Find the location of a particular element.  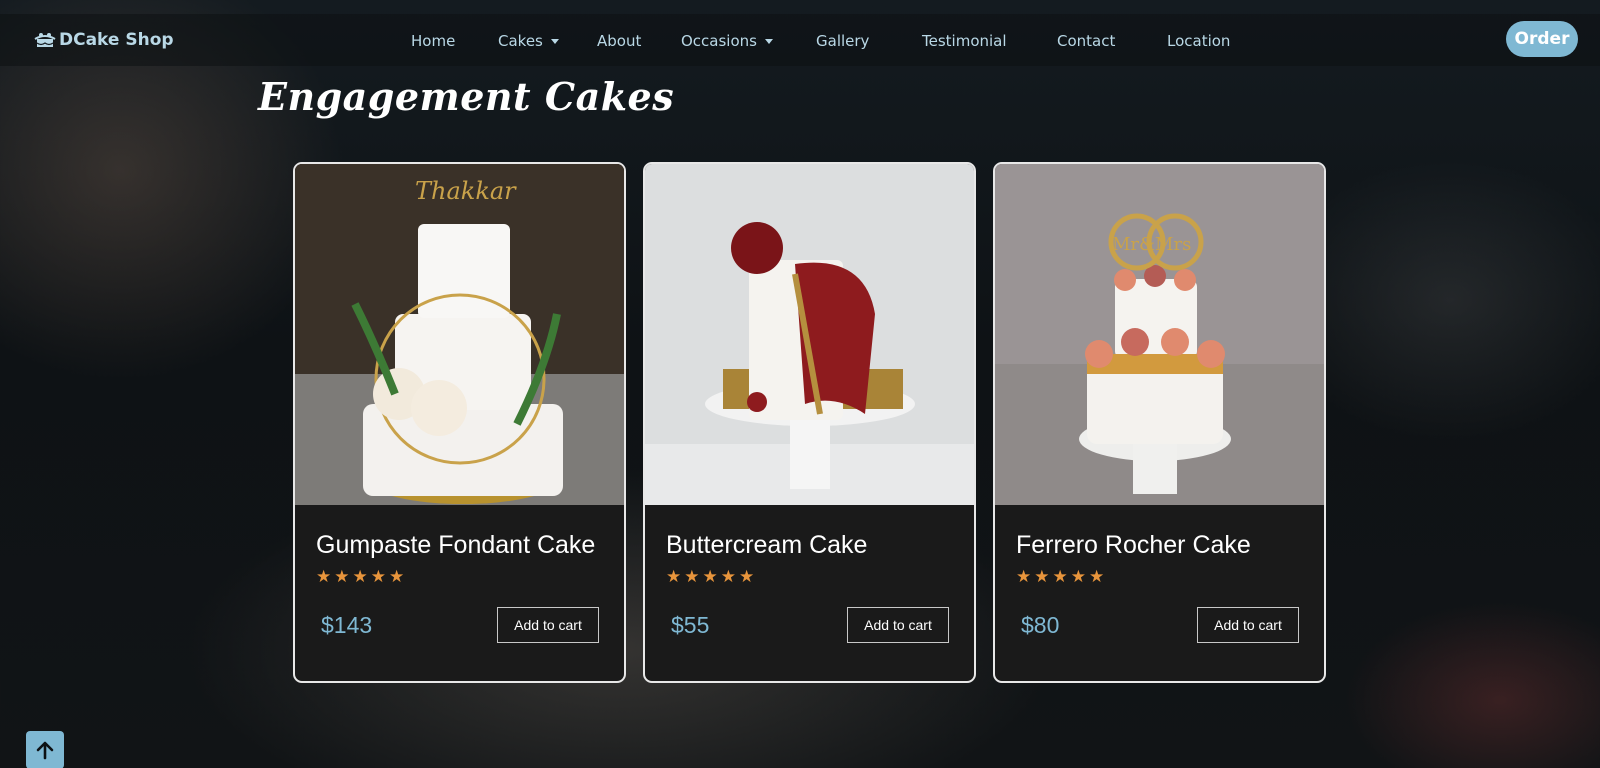

nav-occasions: Occasions is located at coordinates (727, 41).